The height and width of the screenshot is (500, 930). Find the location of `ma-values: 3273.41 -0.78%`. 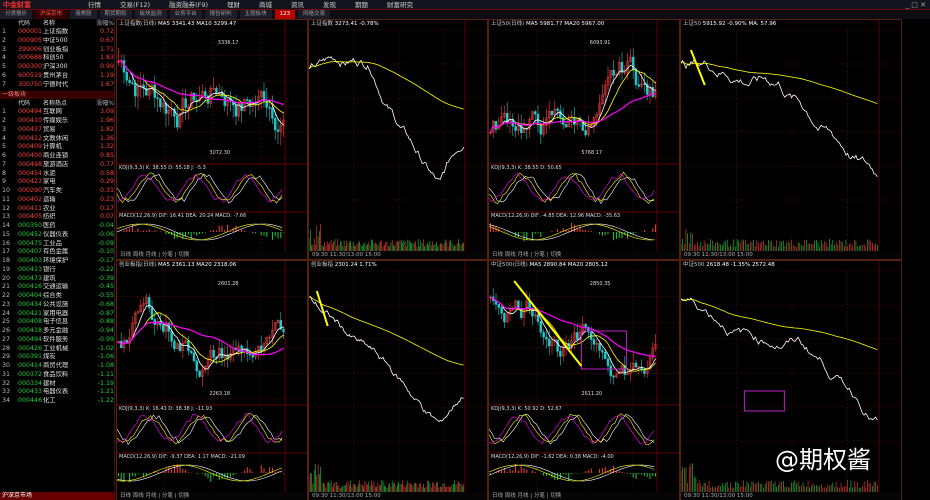

ma-values: 3273.41 -0.78% is located at coordinates (356, 24).